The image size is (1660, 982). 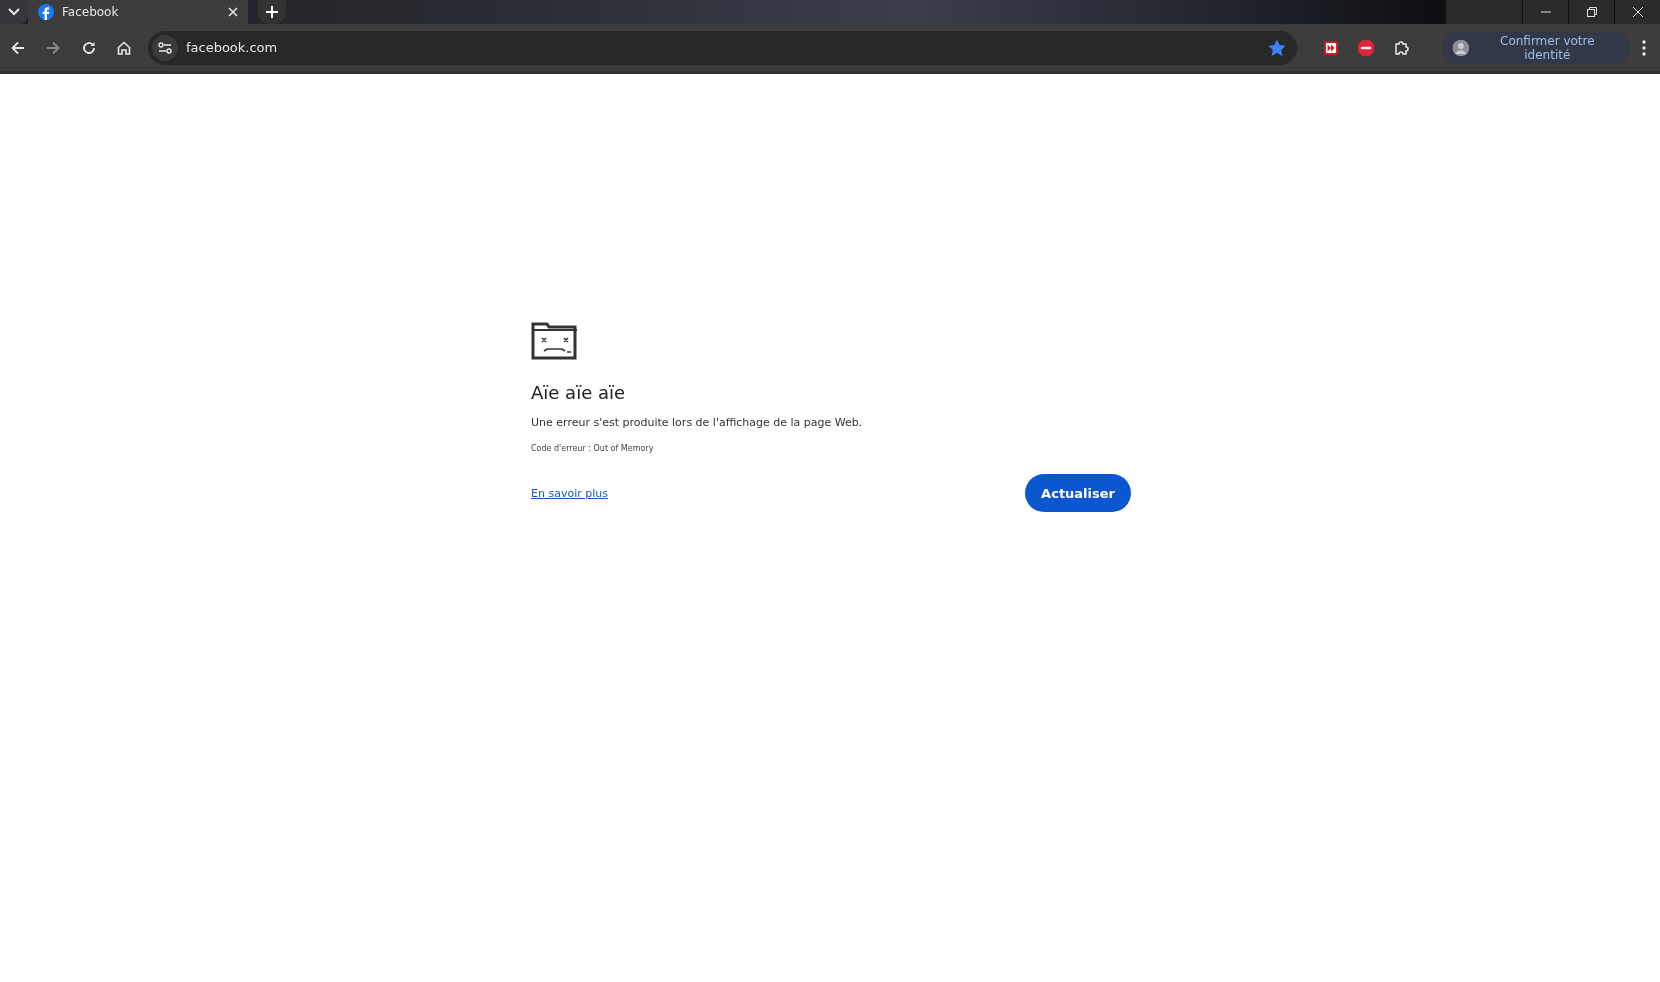 What do you see at coordinates (593, 448) in the screenshot?
I see `error-code: Code d'erreur : Out of Memory` at bounding box center [593, 448].